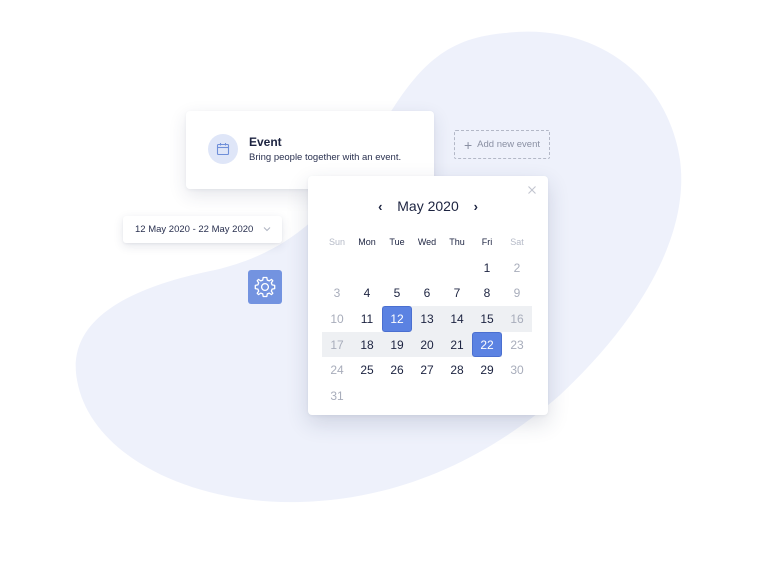 Image resolution: width=768 pixels, height=576 pixels. Describe the element at coordinates (457, 345) in the screenshot. I see `day-cell: 21` at that location.